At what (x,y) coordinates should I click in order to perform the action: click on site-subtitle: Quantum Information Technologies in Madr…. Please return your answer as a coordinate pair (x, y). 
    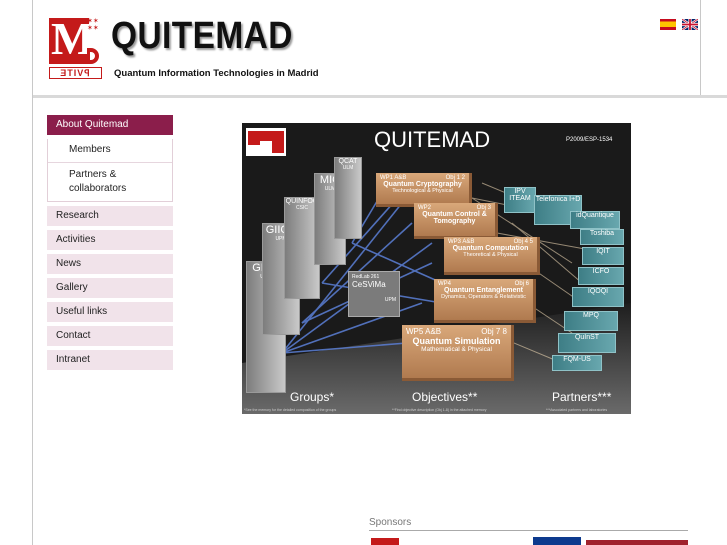
    Looking at the image, I should click on (216, 73).